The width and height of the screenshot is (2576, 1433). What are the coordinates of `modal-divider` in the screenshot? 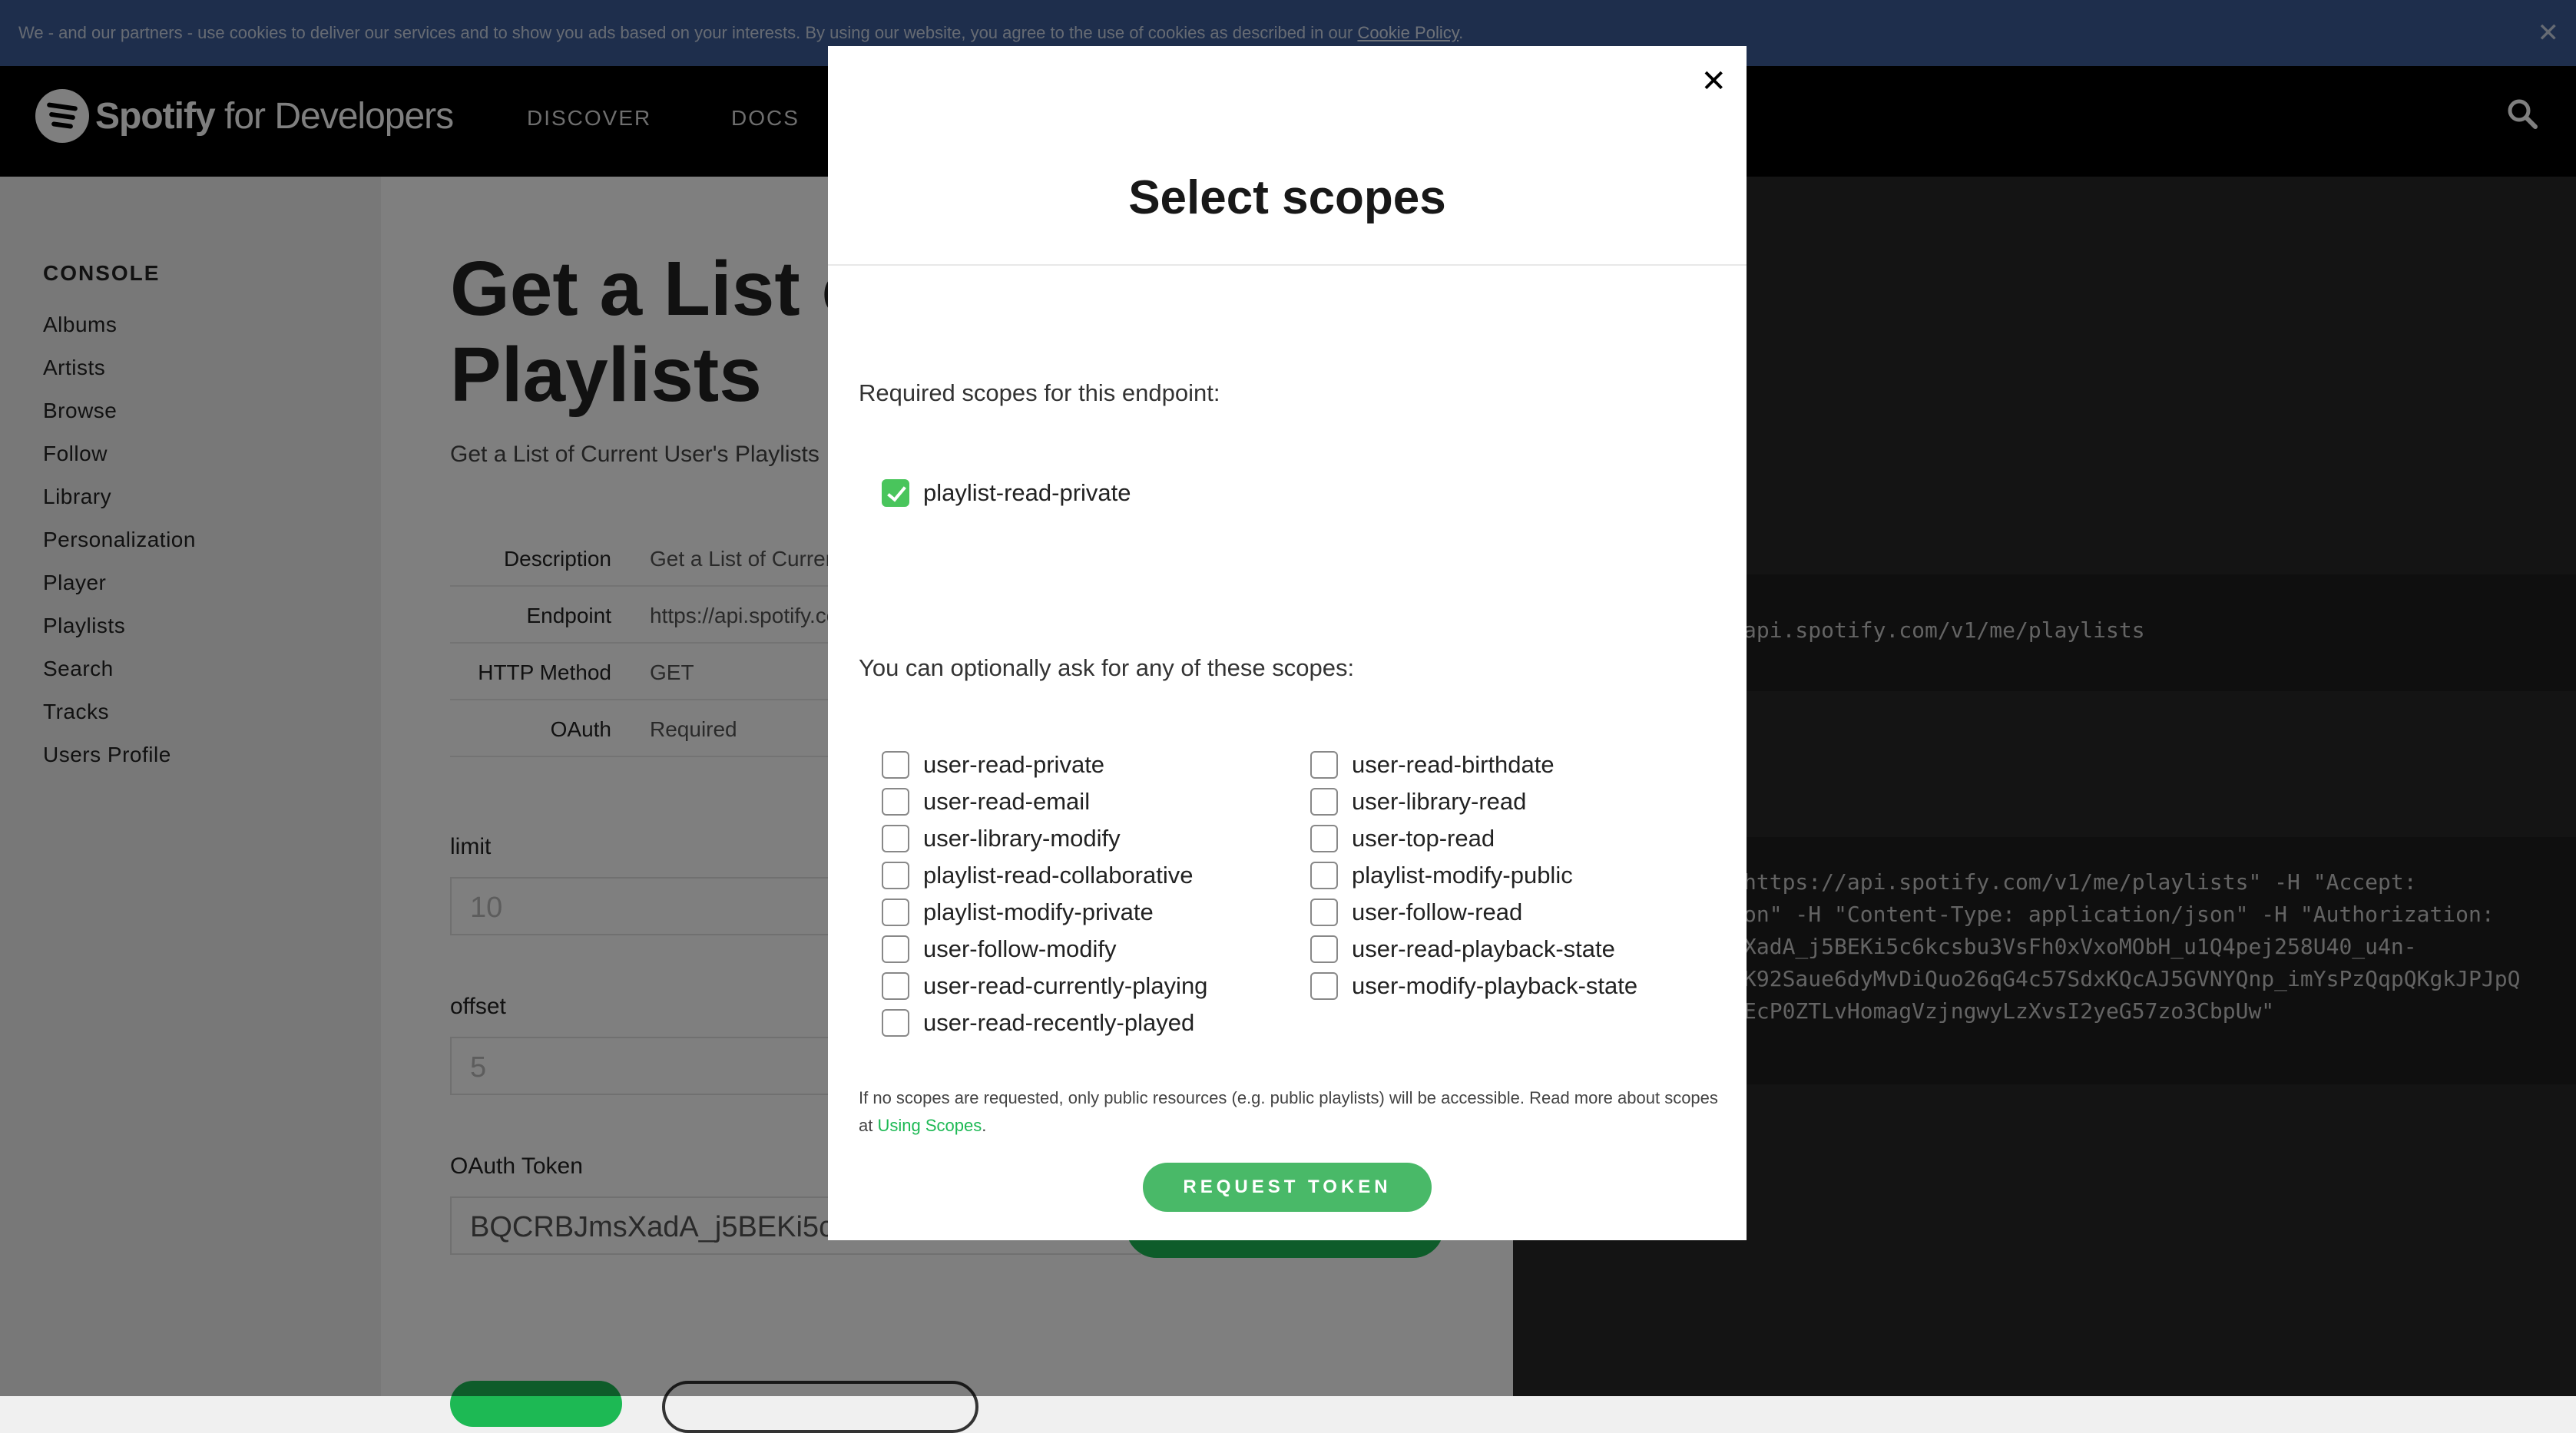 It's located at (1287, 265).